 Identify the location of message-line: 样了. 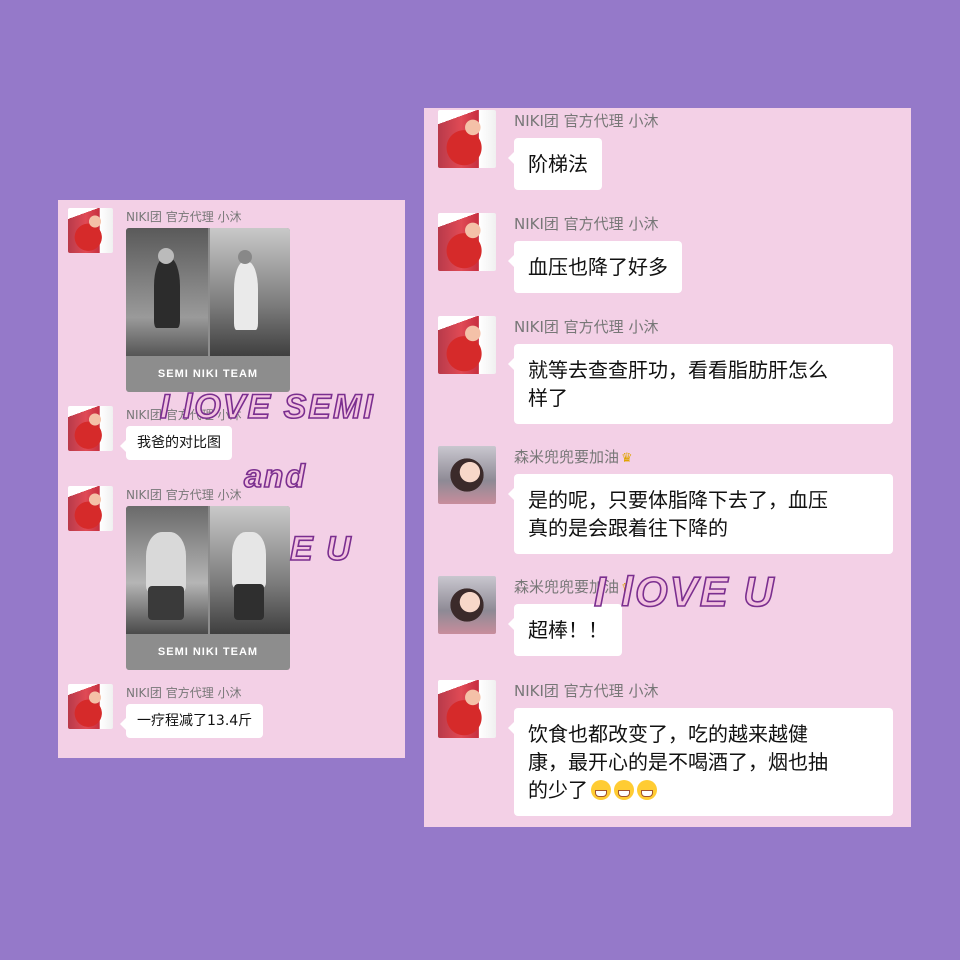
(548, 398).